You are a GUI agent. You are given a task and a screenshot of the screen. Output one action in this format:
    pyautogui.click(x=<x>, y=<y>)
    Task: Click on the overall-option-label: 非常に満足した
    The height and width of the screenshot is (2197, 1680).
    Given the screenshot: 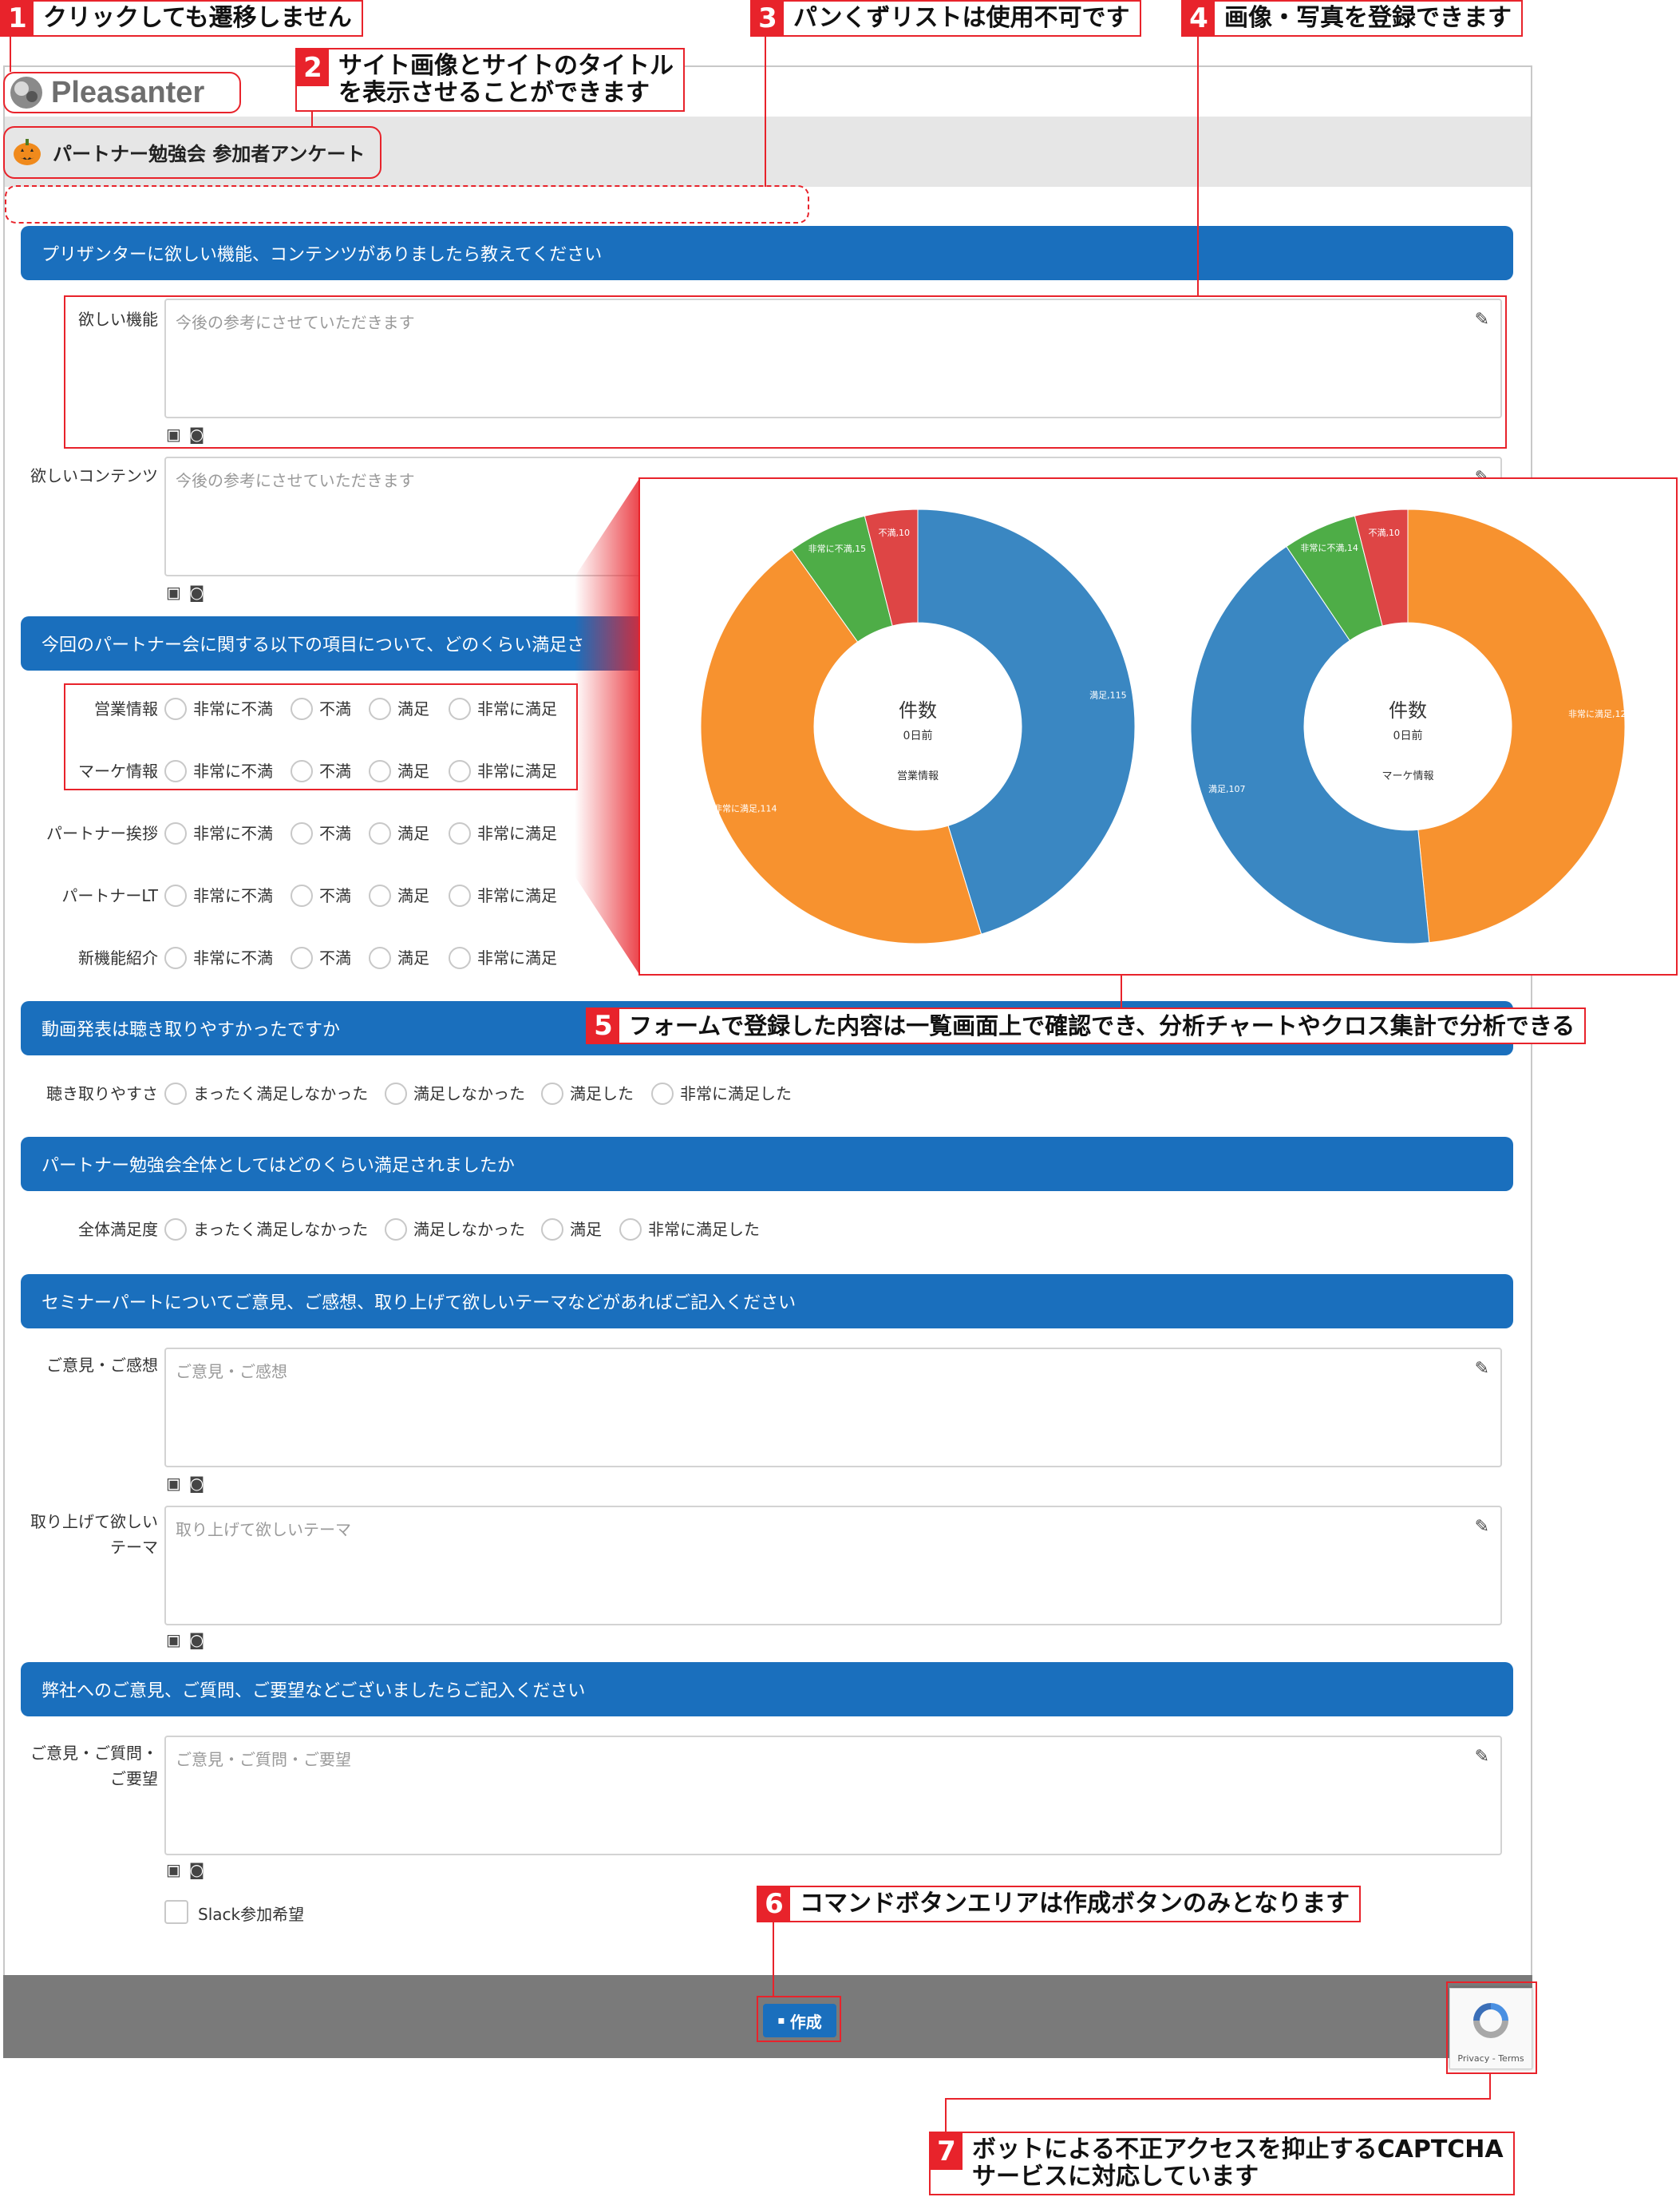 What is the action you would take?
    pyautogui.click(x=704, y=1229)
    